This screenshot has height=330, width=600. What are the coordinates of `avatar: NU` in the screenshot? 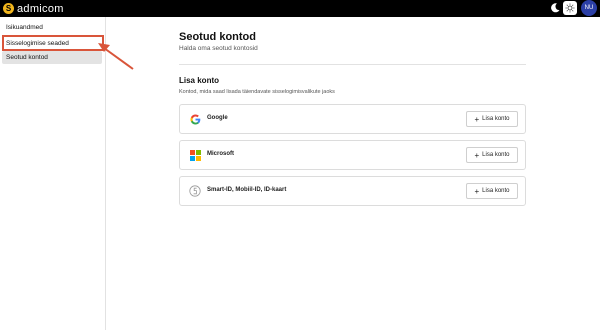 It's located at (589, 8).